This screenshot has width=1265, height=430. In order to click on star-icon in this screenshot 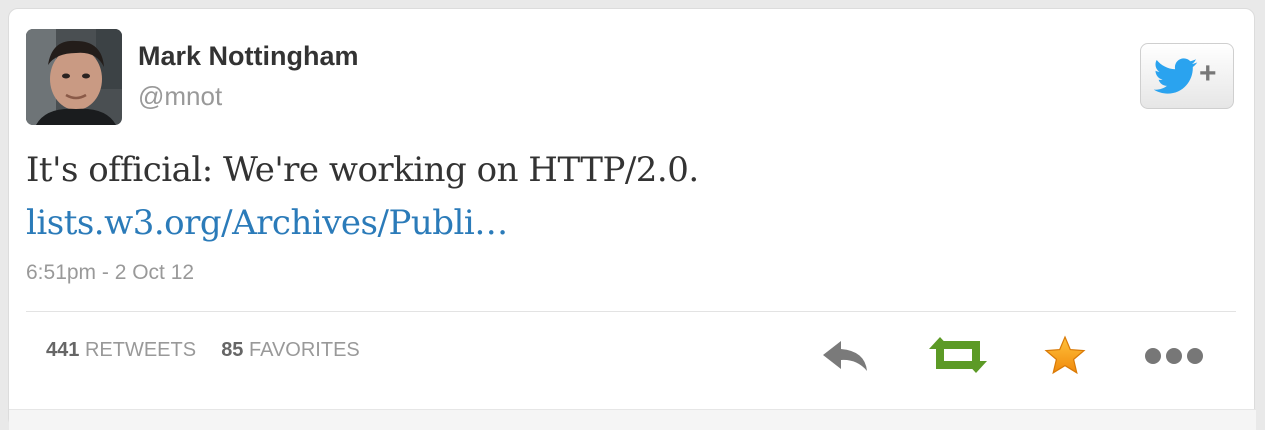, I will do `click(1065, 355)`.